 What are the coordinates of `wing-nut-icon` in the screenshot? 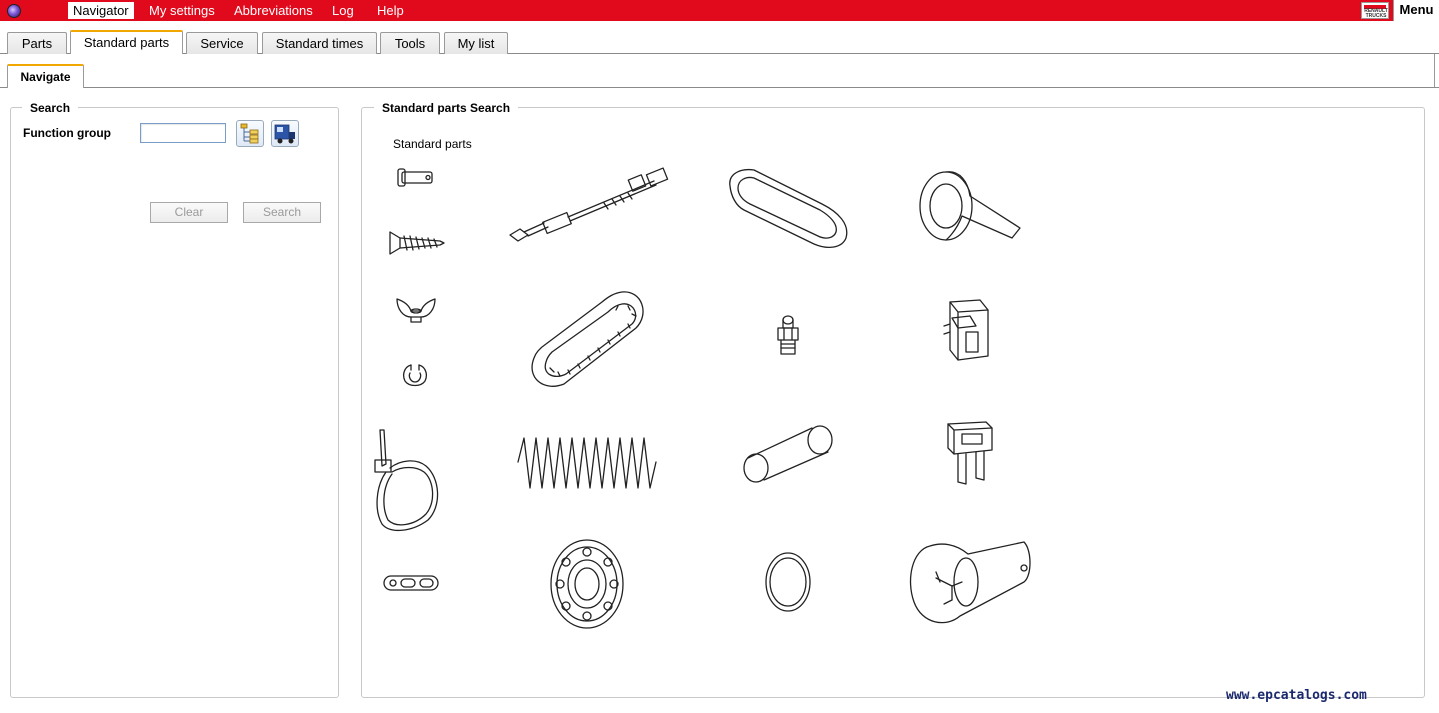 It's located at (416, 310).